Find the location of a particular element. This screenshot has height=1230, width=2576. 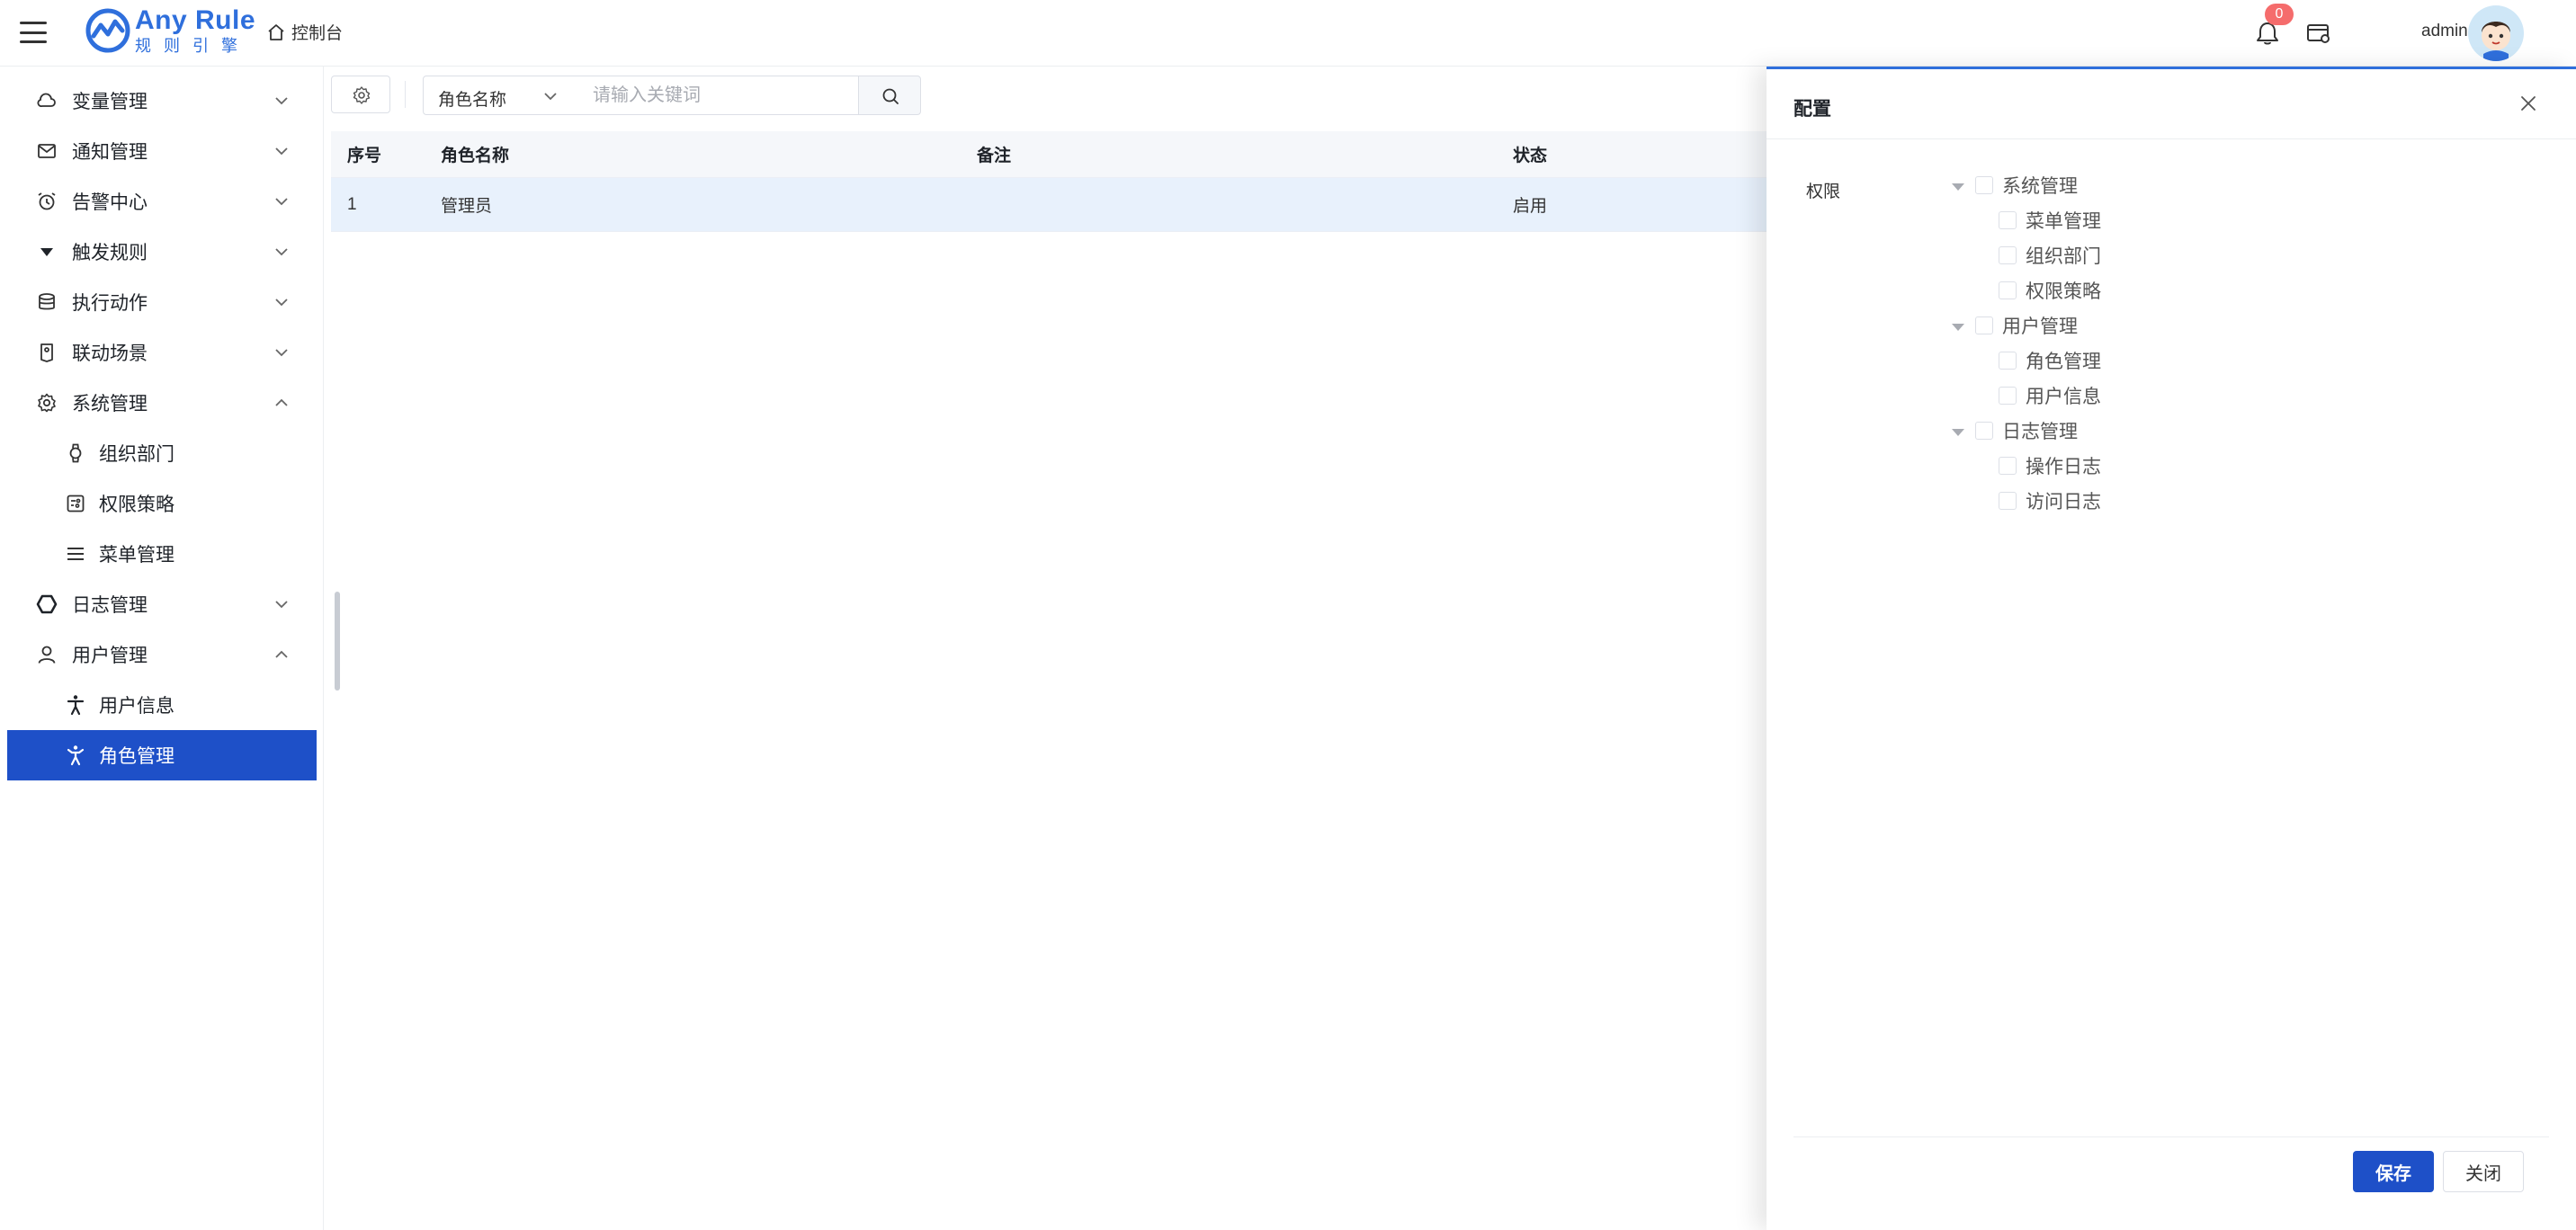

tree-node-org-dept: 组织部门 is located at coordinates (2050, 256).